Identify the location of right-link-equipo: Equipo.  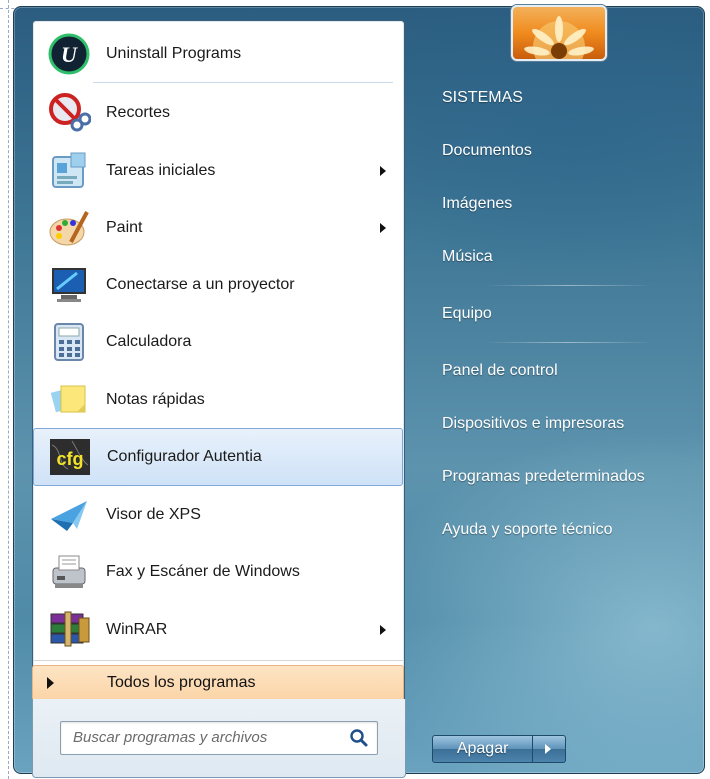
(467, 314).